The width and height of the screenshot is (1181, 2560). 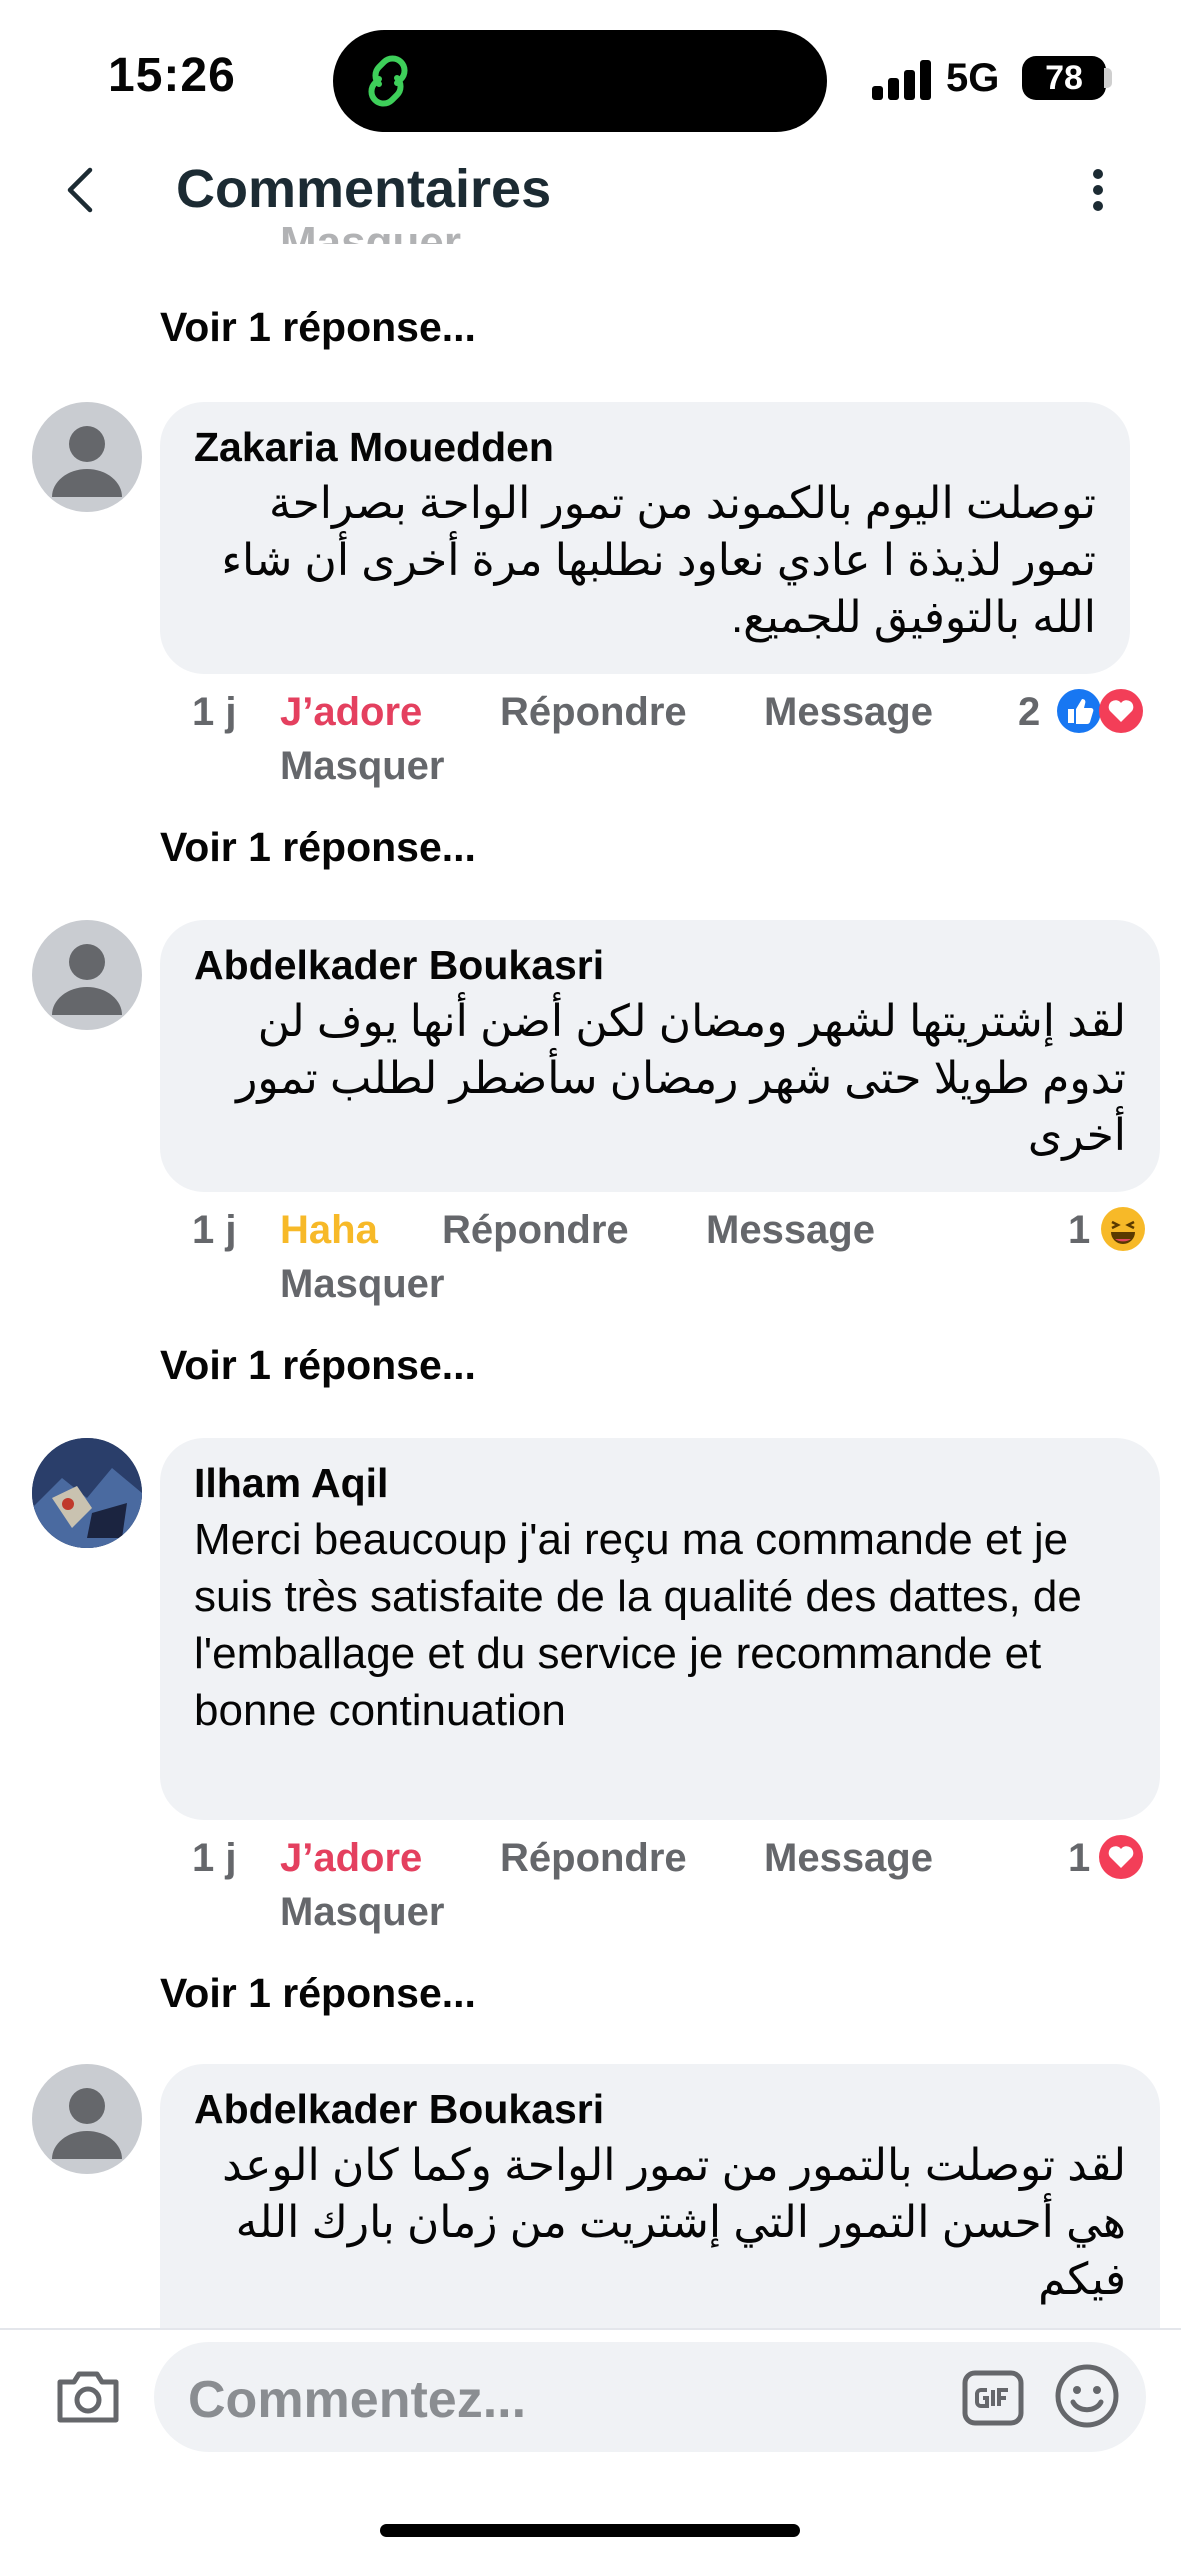 What do you see at coordinates (1123, 1229) in the screenshot?
I see `haha-icon` at bounding box center [1123, 1229].